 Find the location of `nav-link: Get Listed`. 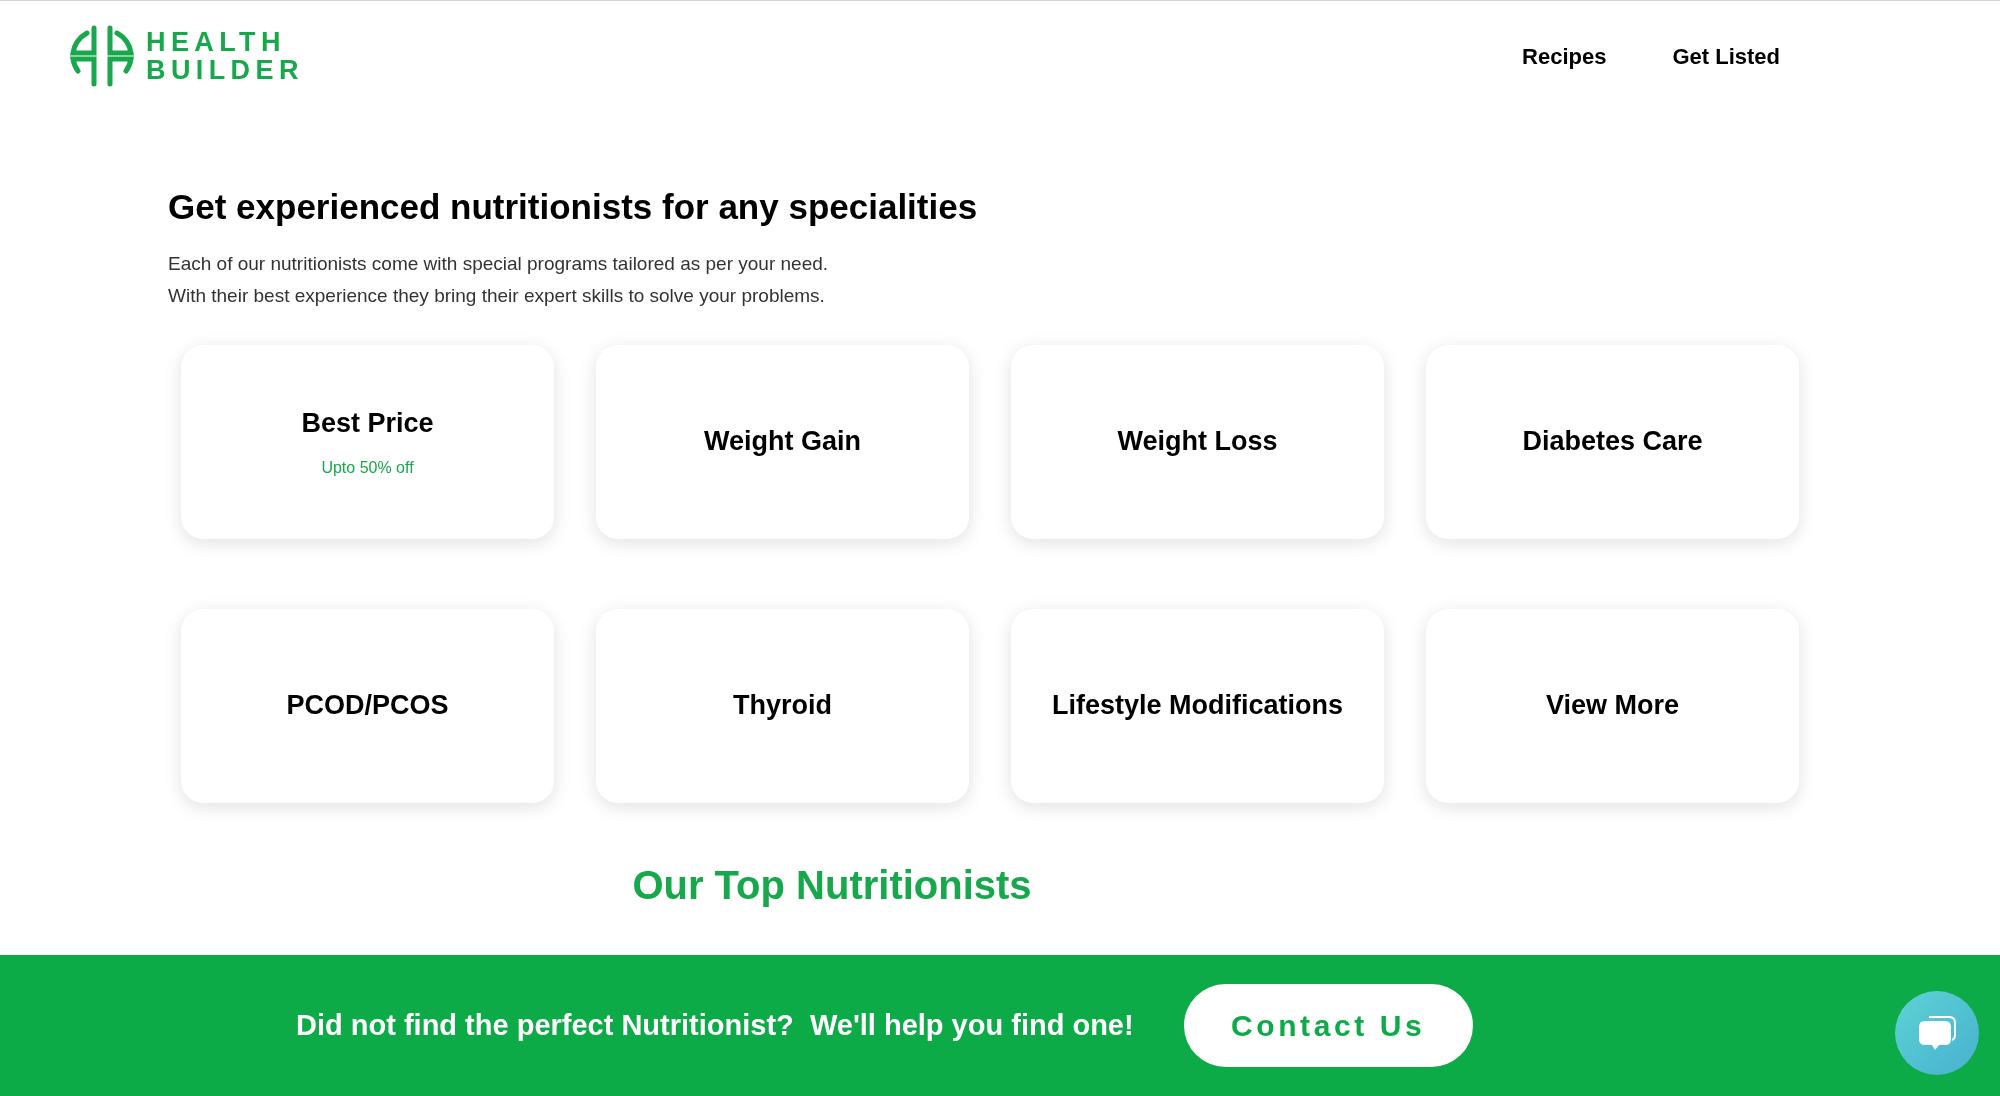

nav-link: Get Listed is located at coordinates (1726, 56).